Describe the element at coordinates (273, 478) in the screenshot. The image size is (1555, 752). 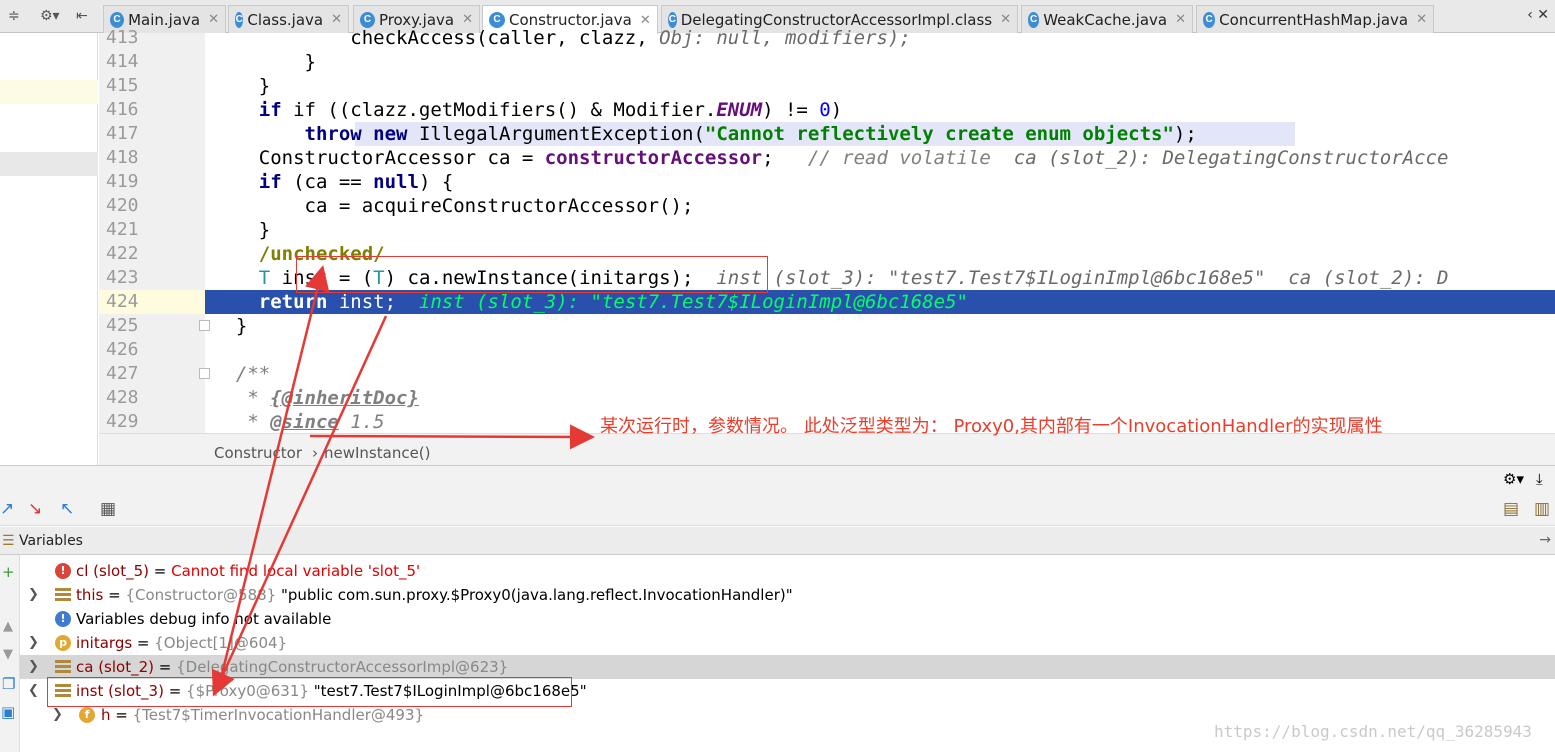
I see `arrow-to-code` at that location.